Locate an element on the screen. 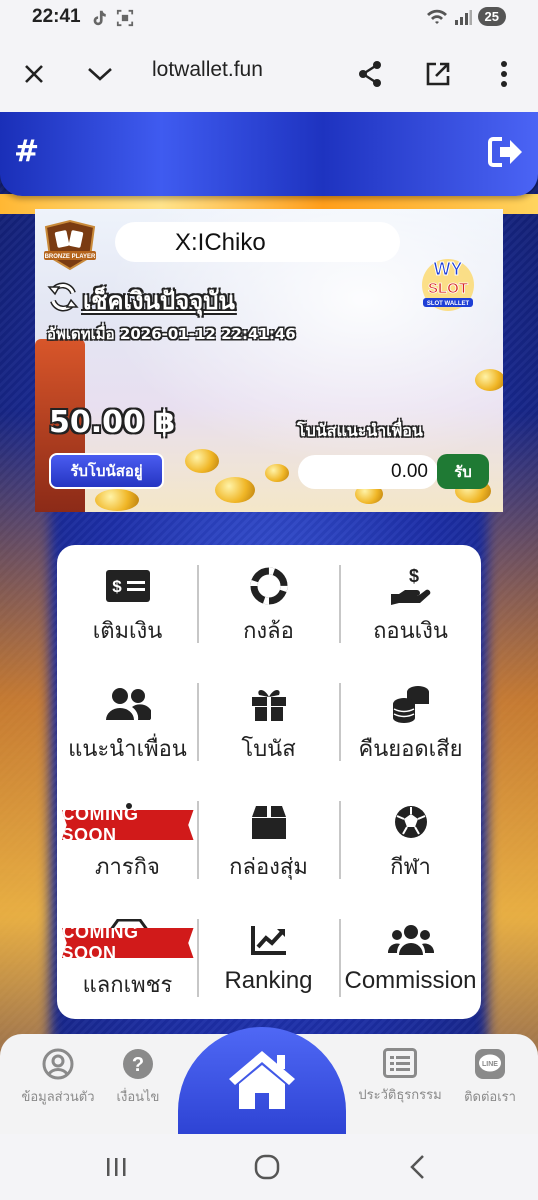 The height and width of the screenshot is (1200, 538). more-options-button is located at coordinates (504, 74).